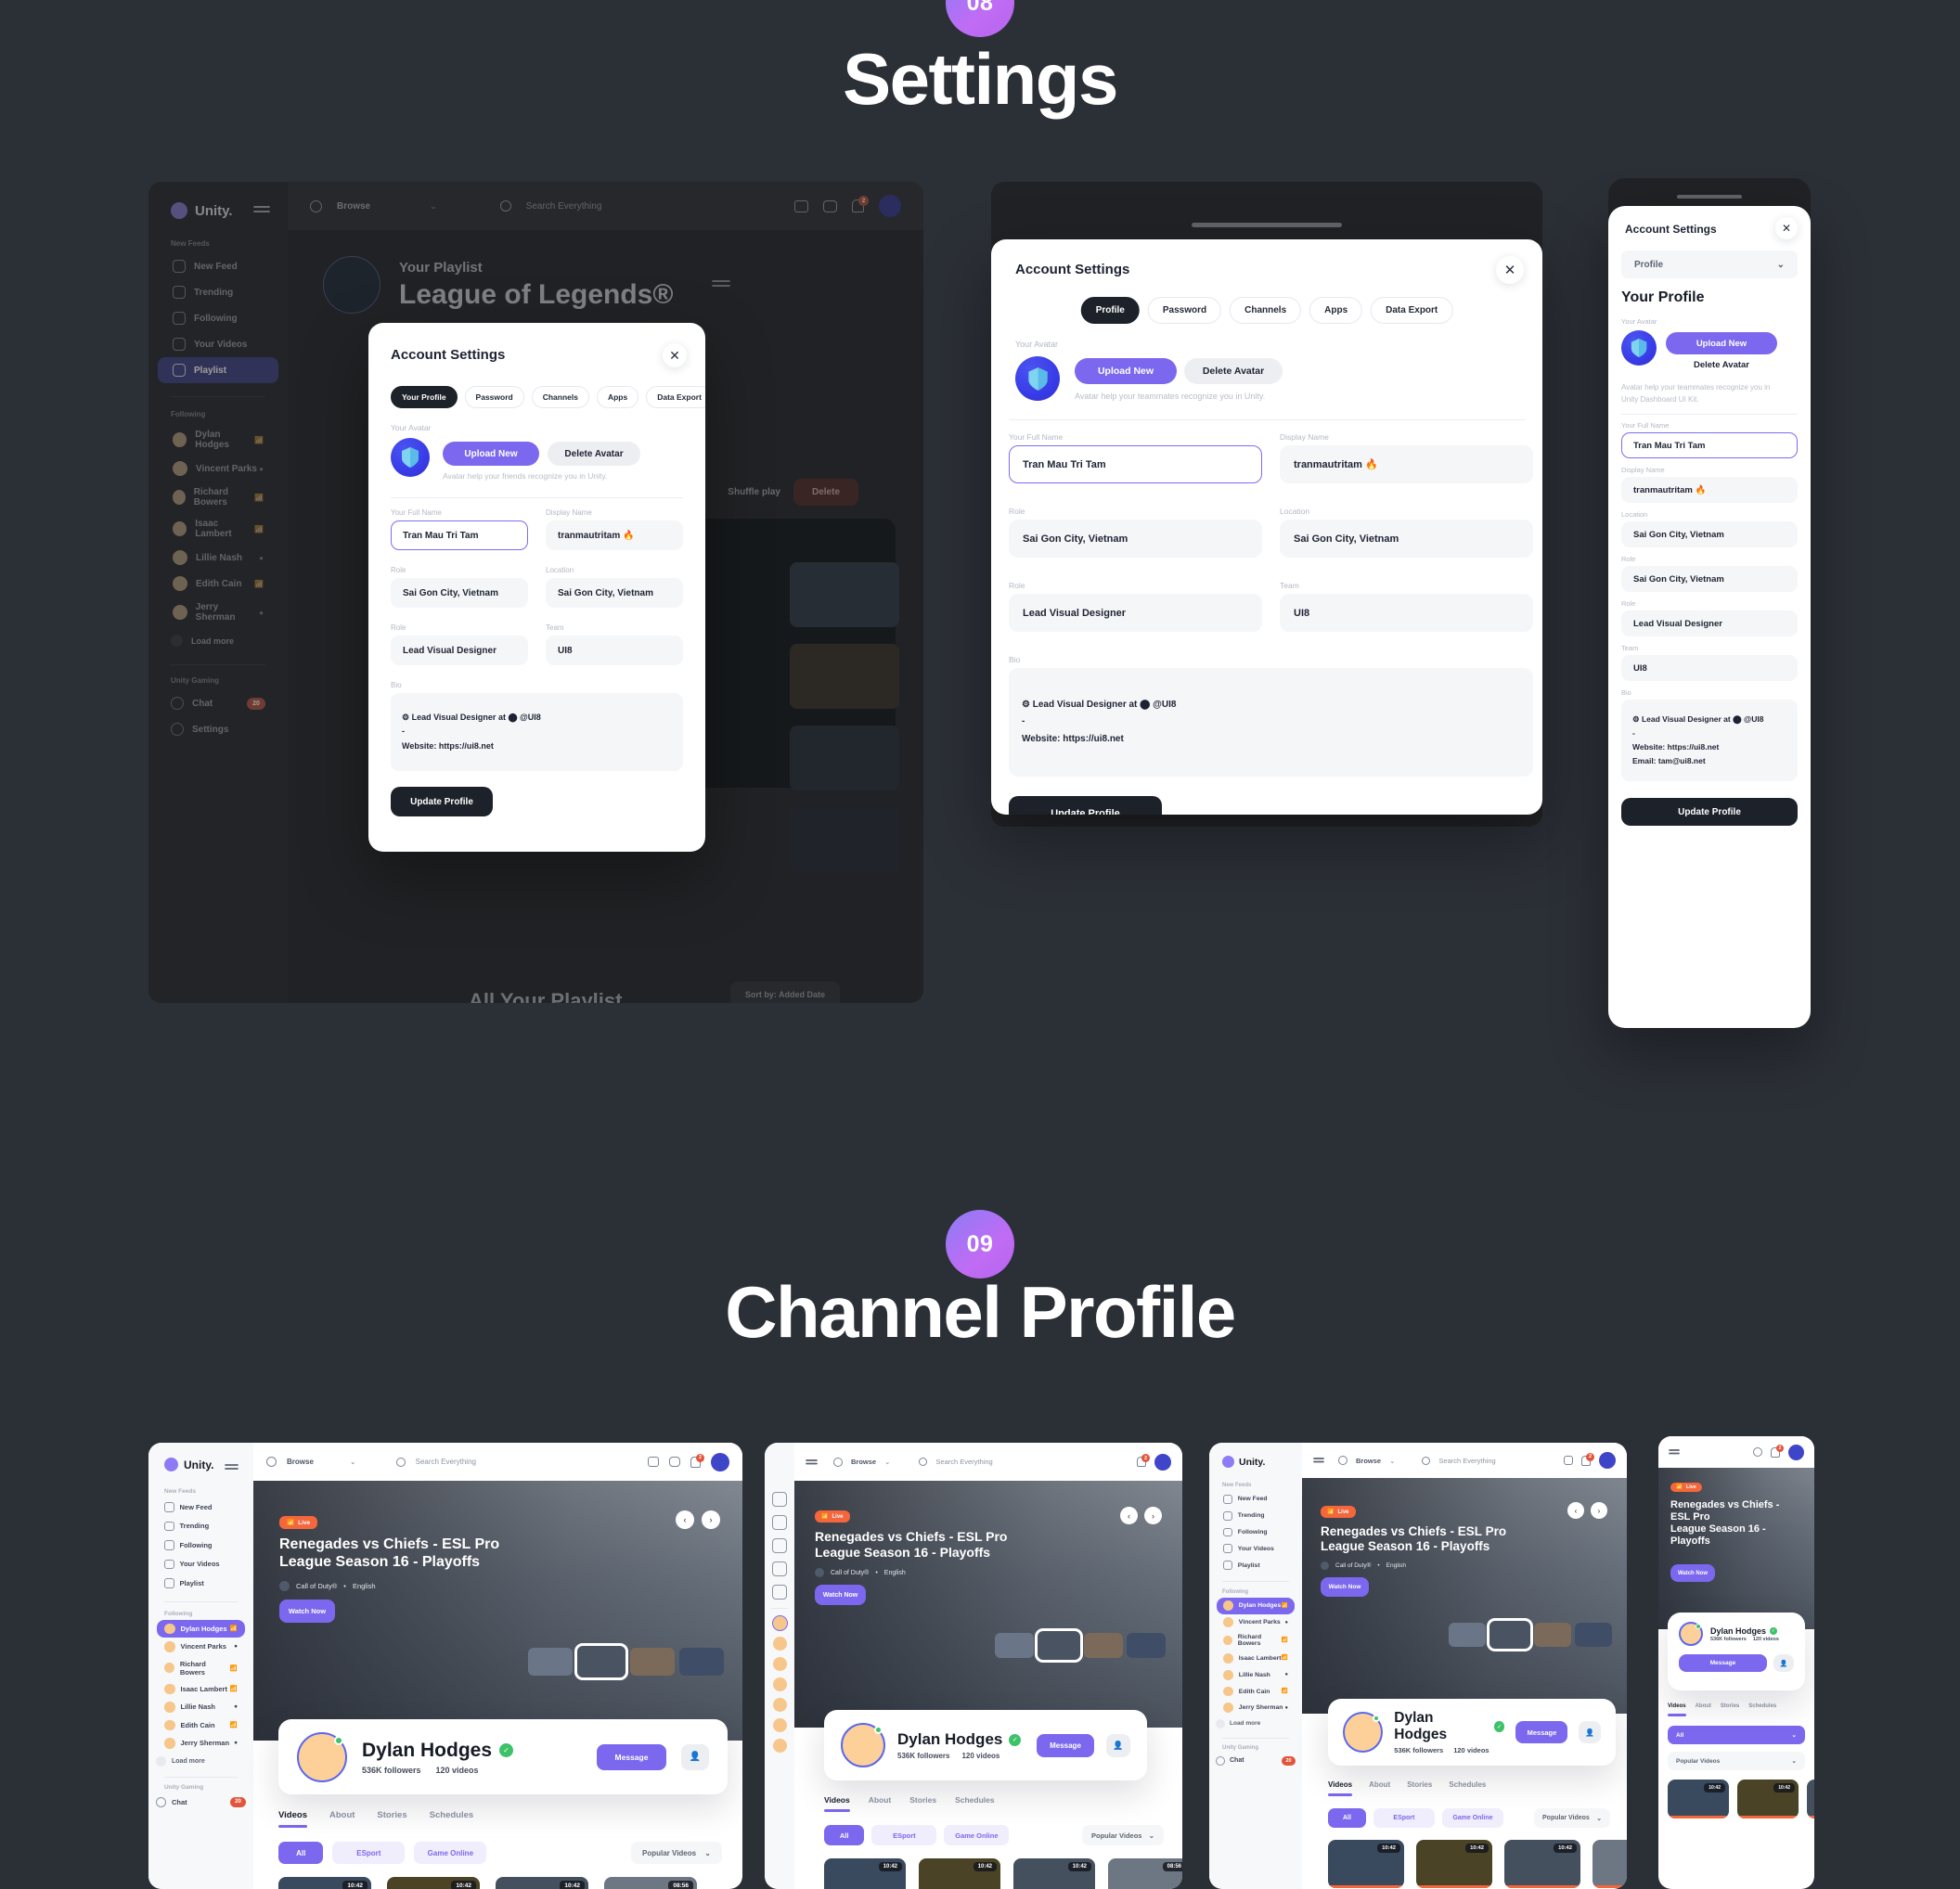 Image resolution: width=1960 pixels, height=1889 pixels. Describe the element at coordinates (1135, 613) in the screenshot. I see `role-two-input: Lead Visual Designer` at that location.